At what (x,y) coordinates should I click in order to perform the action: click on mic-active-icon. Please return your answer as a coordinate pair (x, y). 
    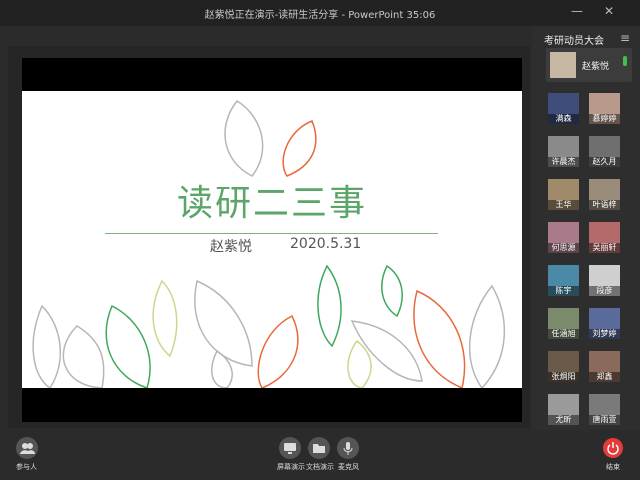
    Looking at the image, I should click on (625, 61).